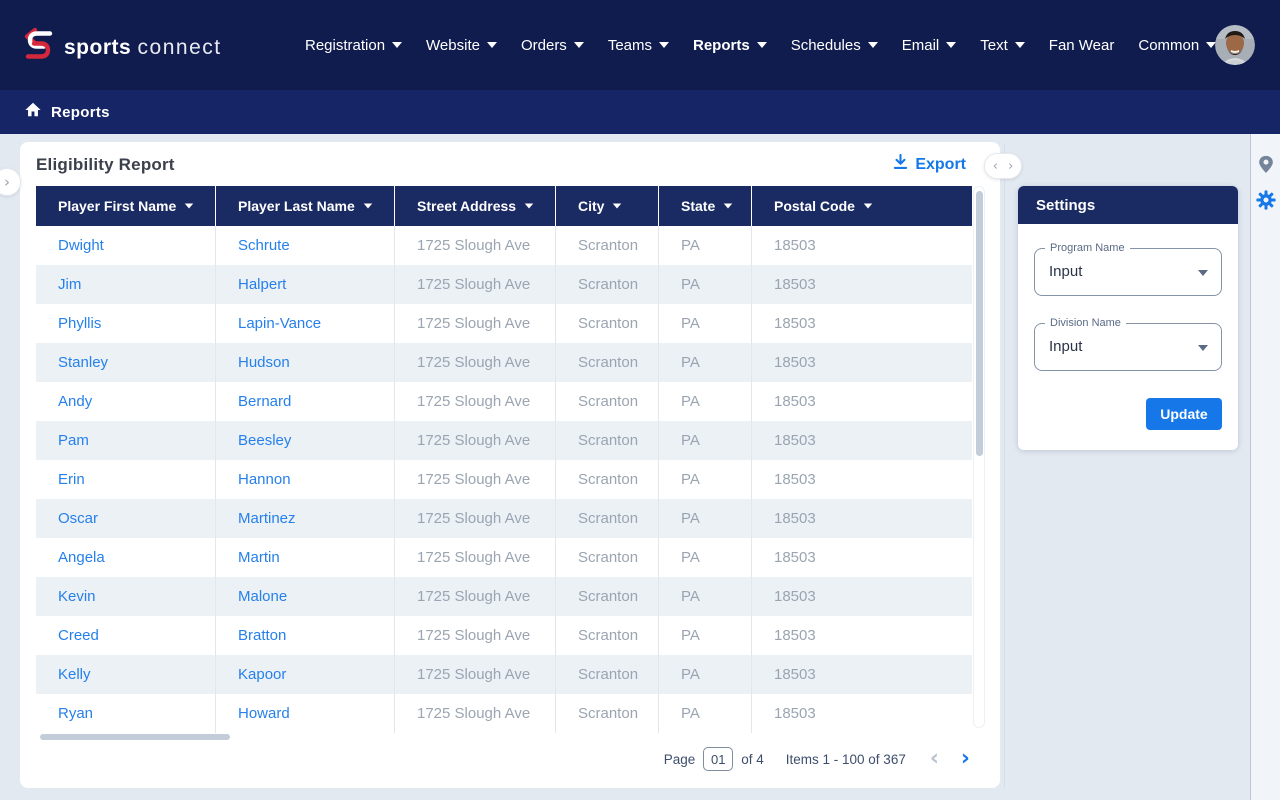 This screenshot has width=1280, height=800. I want to click on column-header-player-last-name: Player Last Name, so click(305, 206).